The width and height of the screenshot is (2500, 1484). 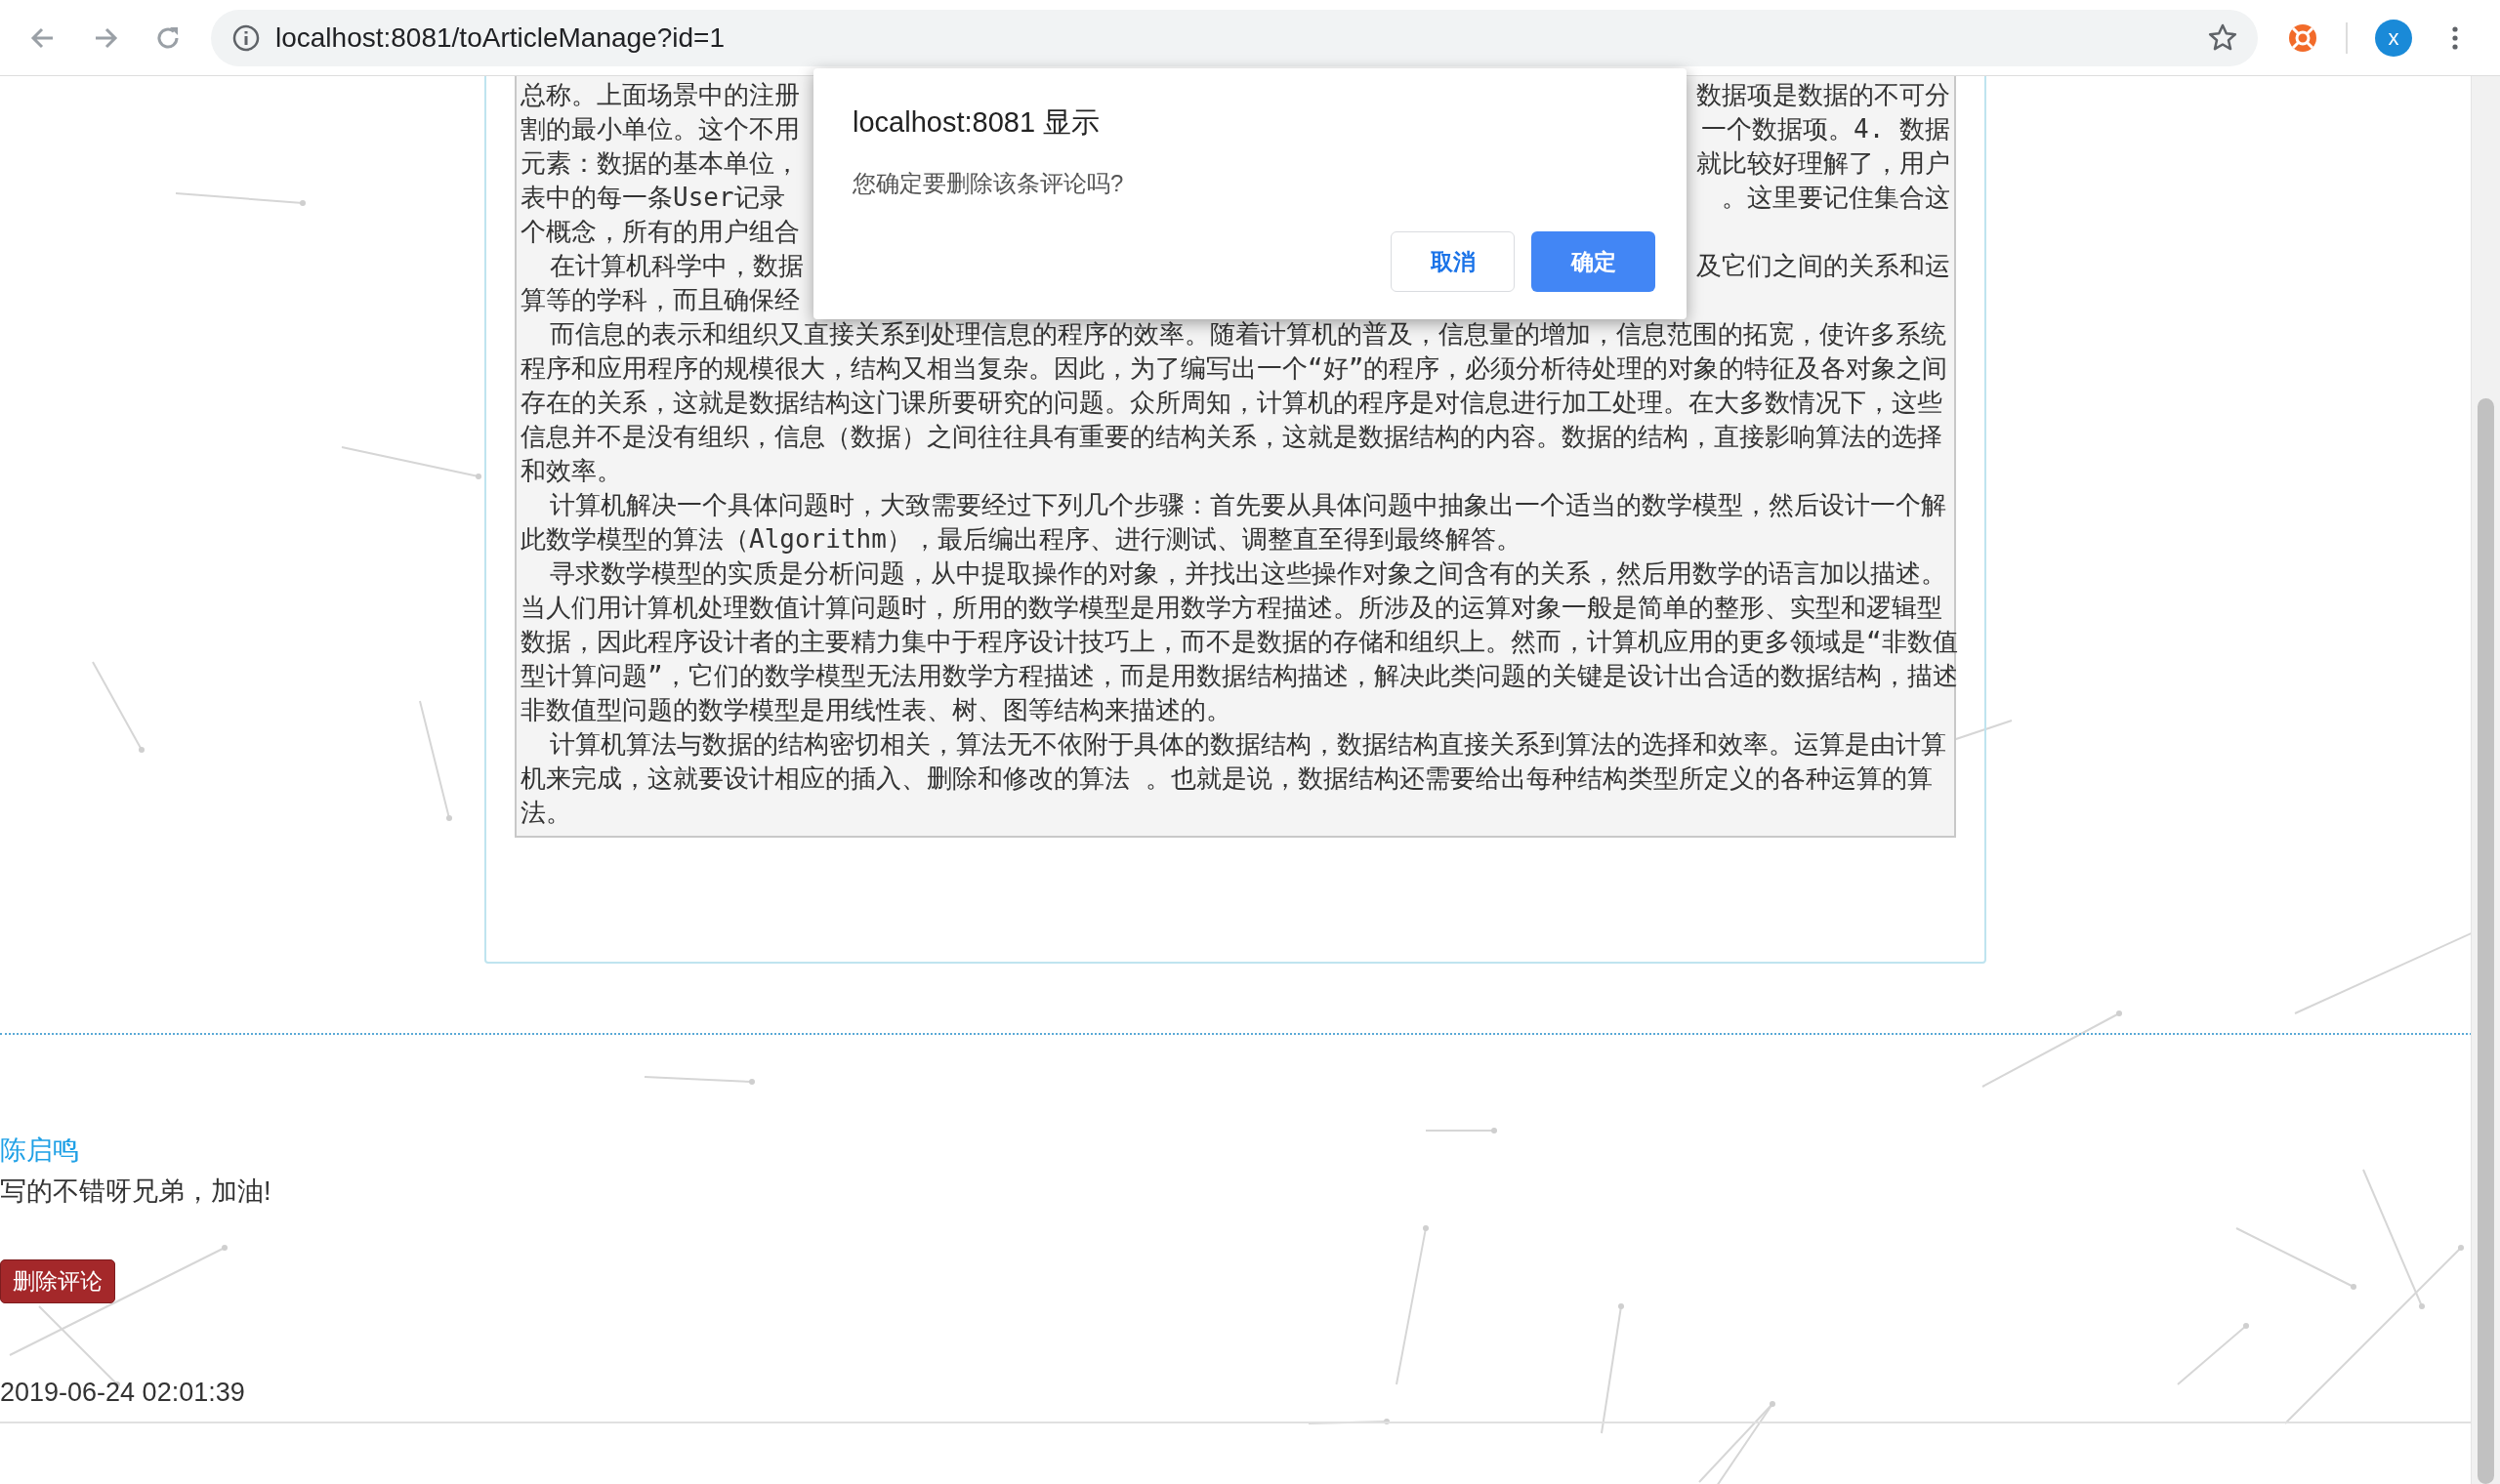 I want to click on delete-comment-button: 删除评论, so click(x=57, y=1281).